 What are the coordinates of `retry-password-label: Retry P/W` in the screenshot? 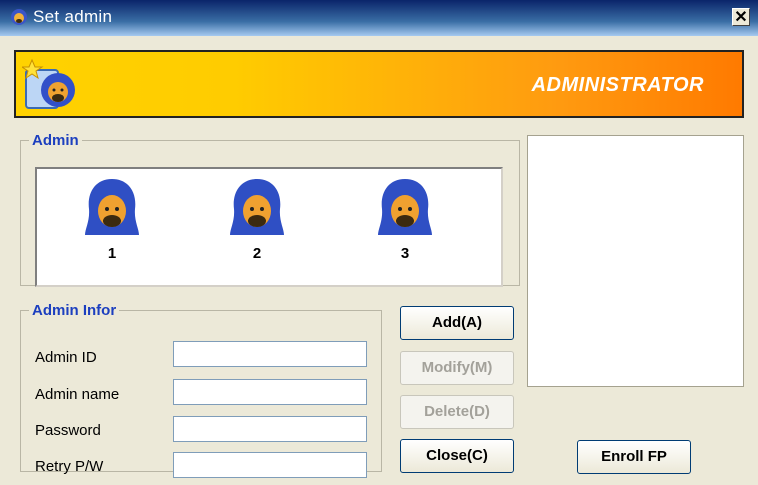 It's located at (69, 466).